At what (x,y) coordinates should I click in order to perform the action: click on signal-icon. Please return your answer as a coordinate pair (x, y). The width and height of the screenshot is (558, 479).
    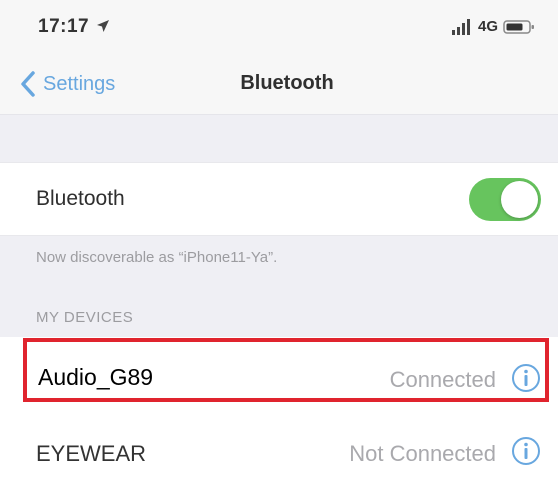
    Looking at the image, I should click on (461, 27).